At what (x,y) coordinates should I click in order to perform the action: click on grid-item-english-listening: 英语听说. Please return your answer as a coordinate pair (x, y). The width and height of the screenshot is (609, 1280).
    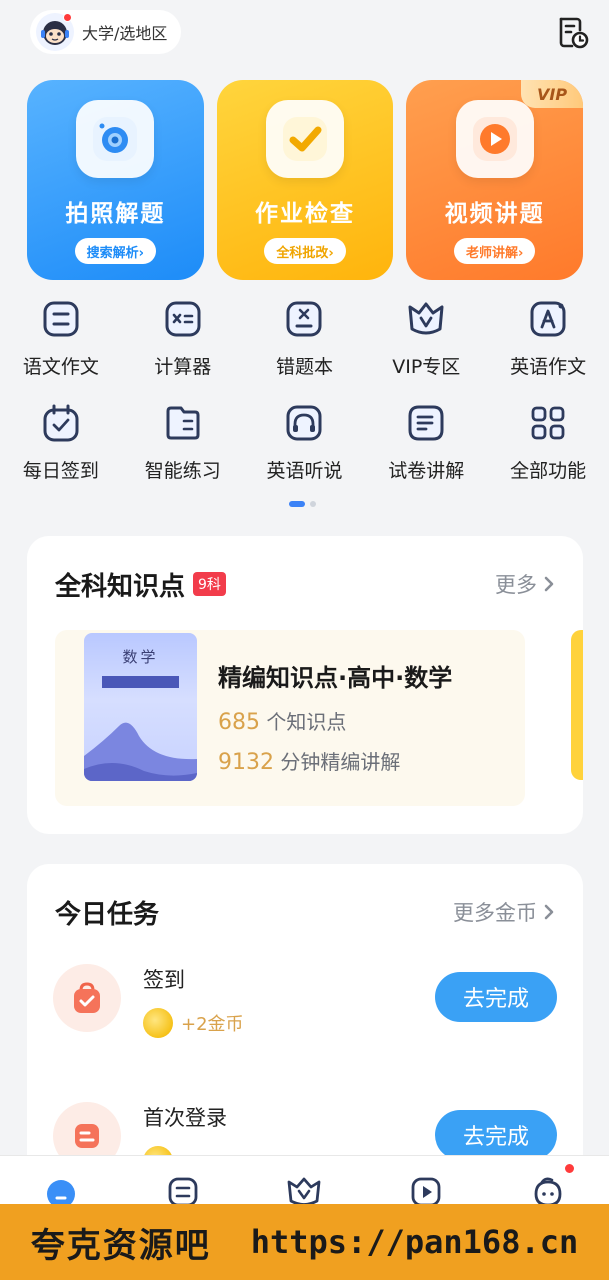
    Looking at the image, I should click on (305, 454).